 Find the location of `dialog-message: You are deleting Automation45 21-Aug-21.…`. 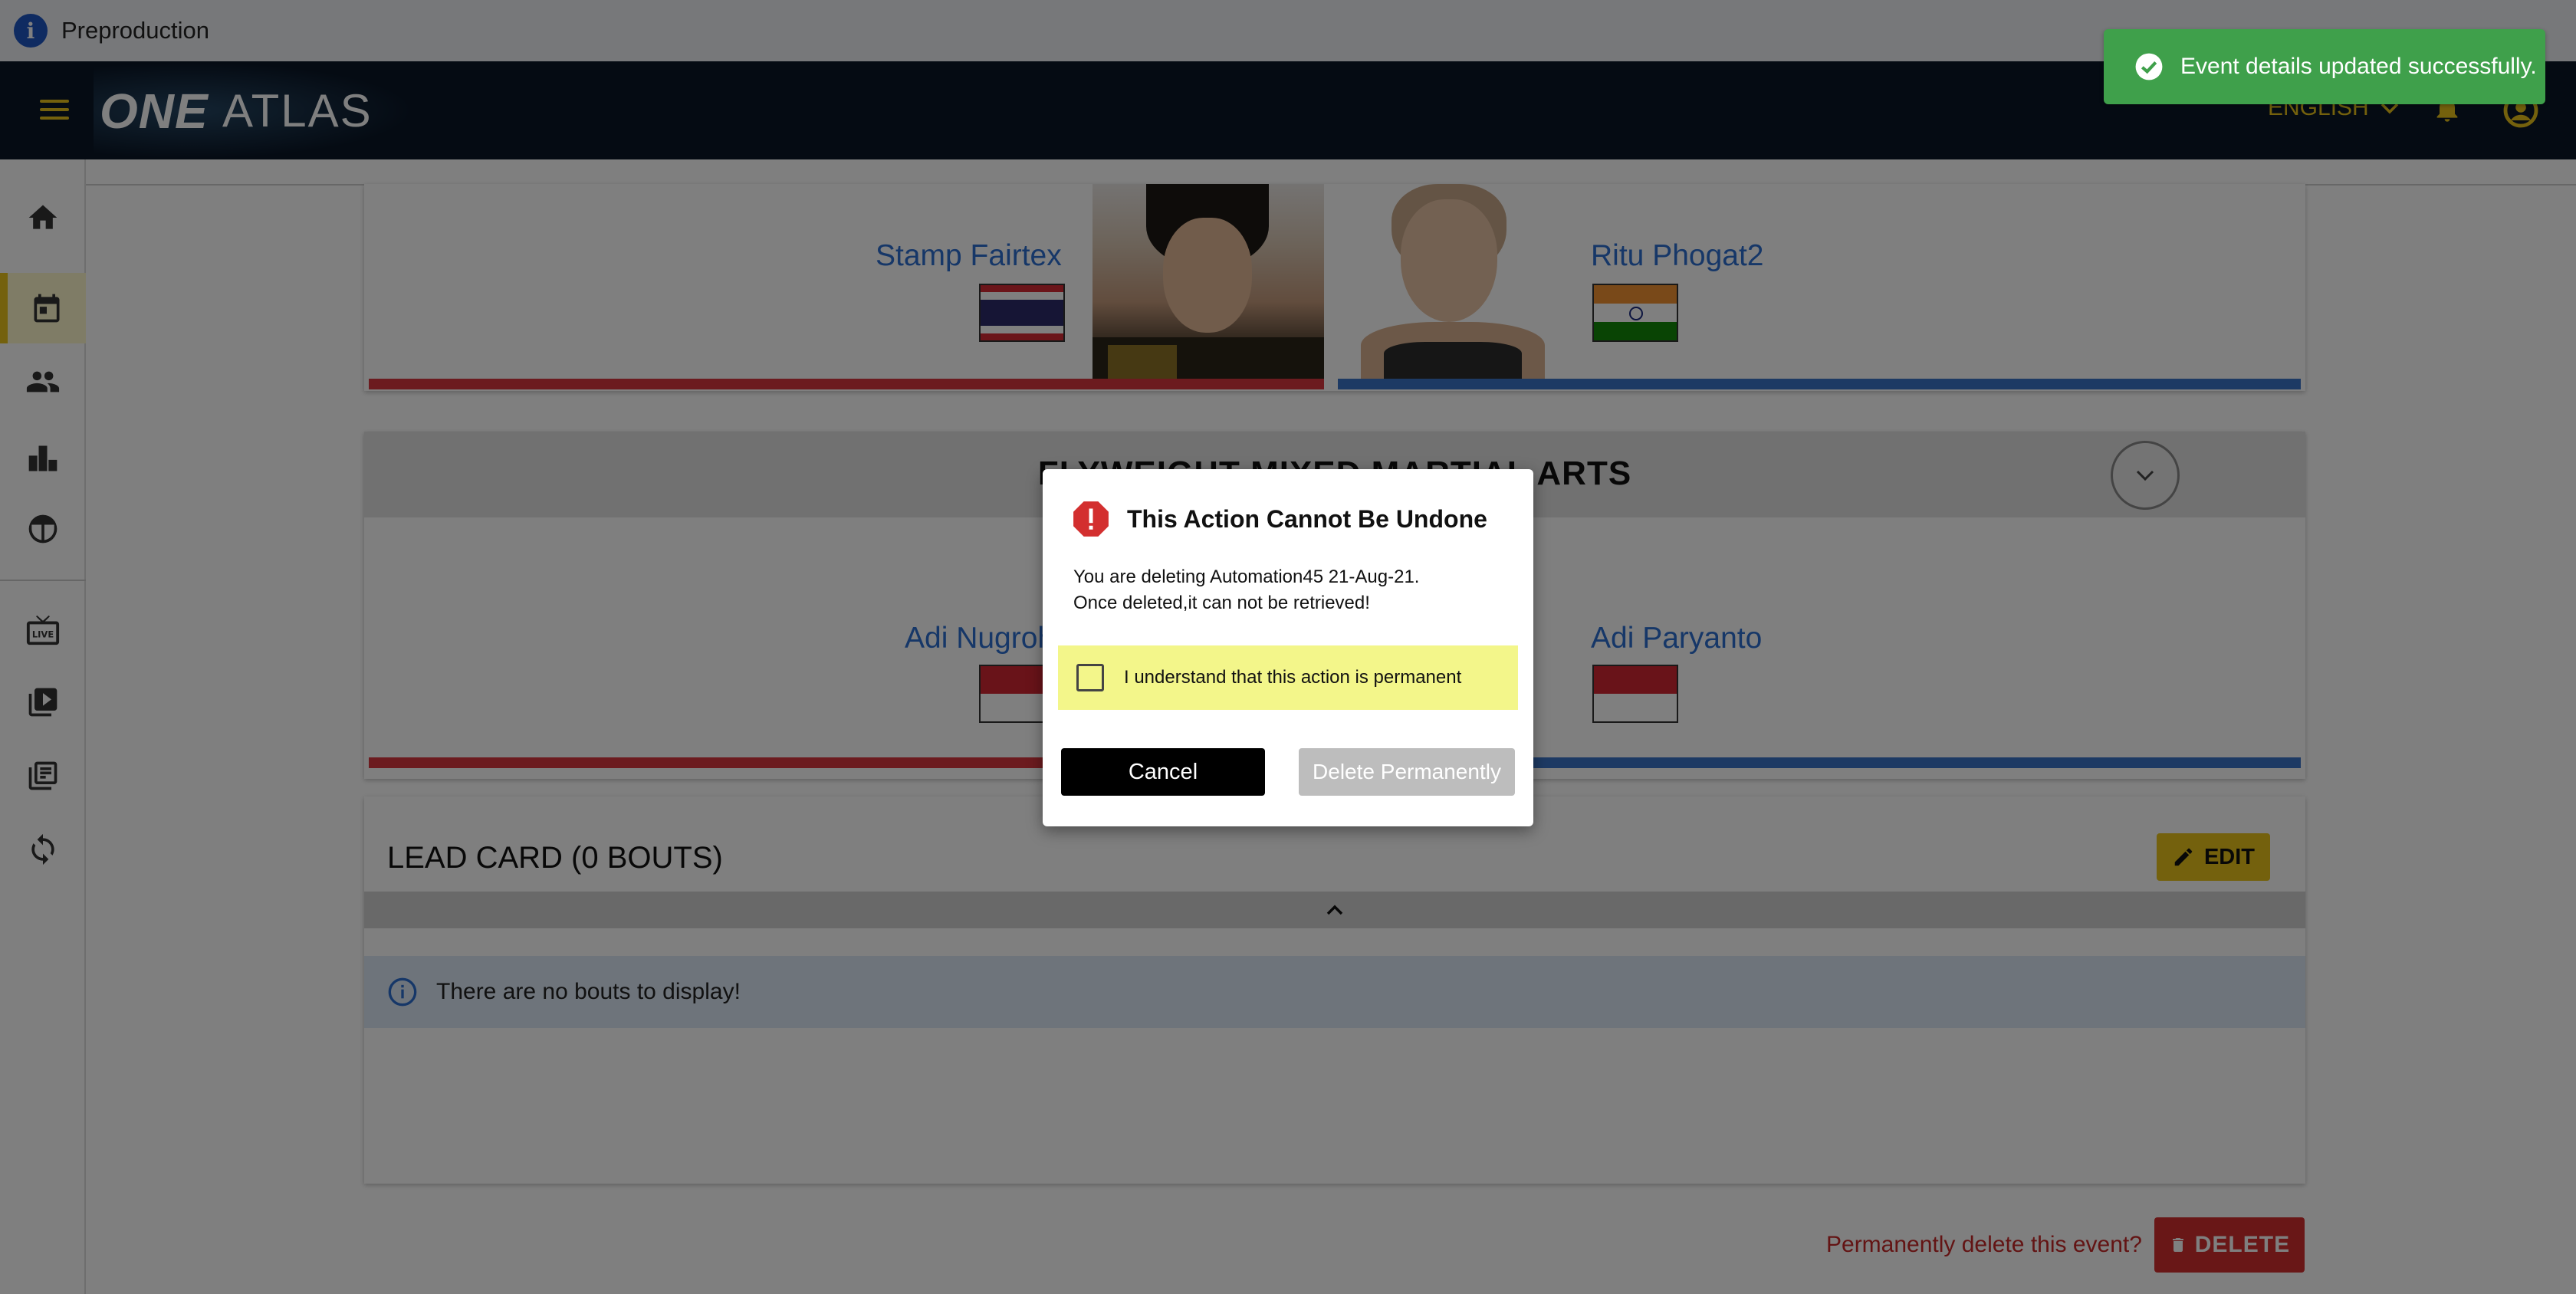

dialog-message: You are deleting Automation45 21-Aug-21.… is located at coordinates (1246, 590).